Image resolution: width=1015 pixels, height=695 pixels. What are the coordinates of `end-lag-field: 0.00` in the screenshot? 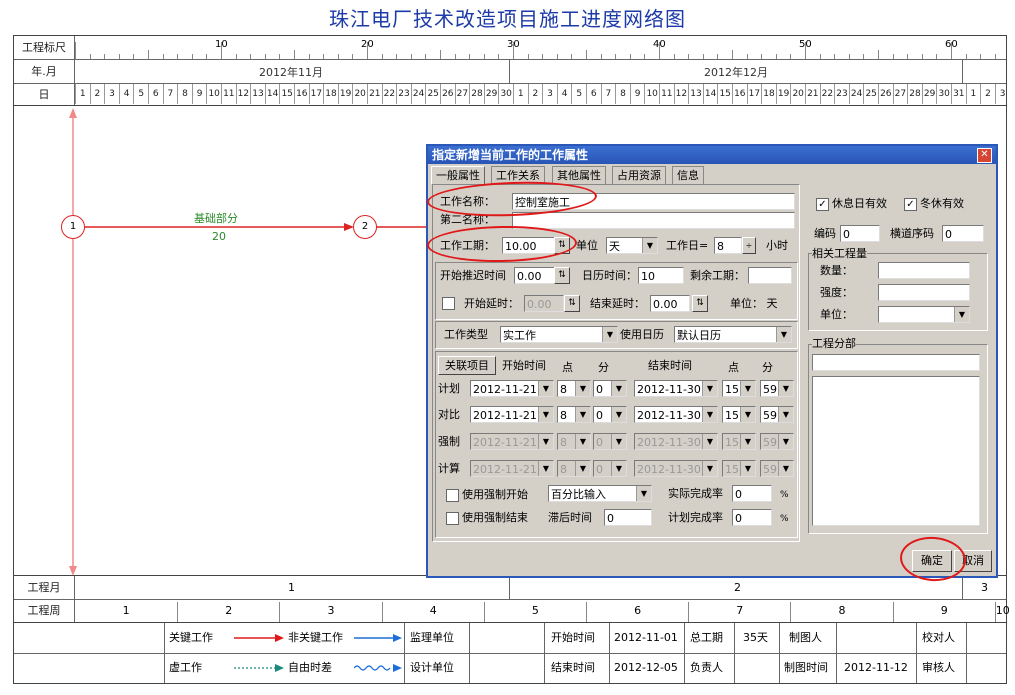 It's located at (670, 303).